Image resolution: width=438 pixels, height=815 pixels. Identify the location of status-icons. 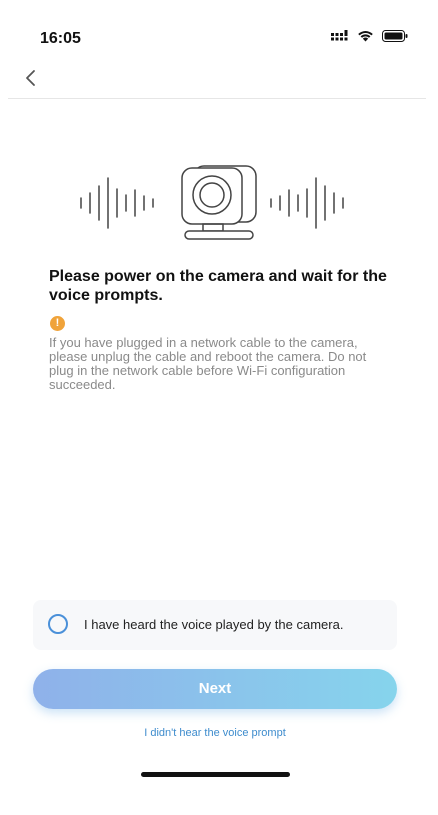
(369, 36).